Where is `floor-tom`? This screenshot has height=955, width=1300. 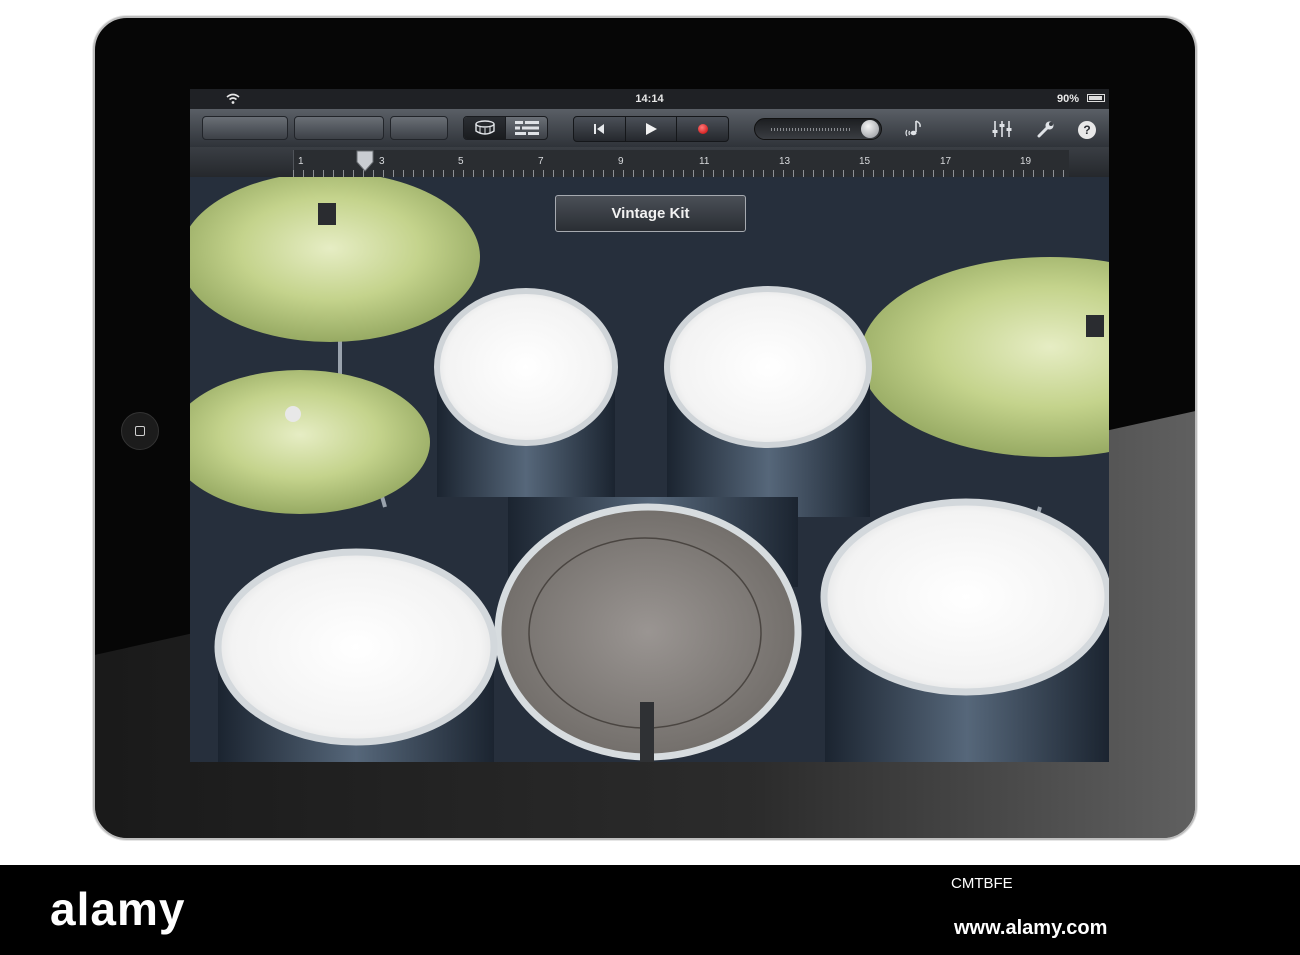 floor-tom is located at coordinates (964, 630).